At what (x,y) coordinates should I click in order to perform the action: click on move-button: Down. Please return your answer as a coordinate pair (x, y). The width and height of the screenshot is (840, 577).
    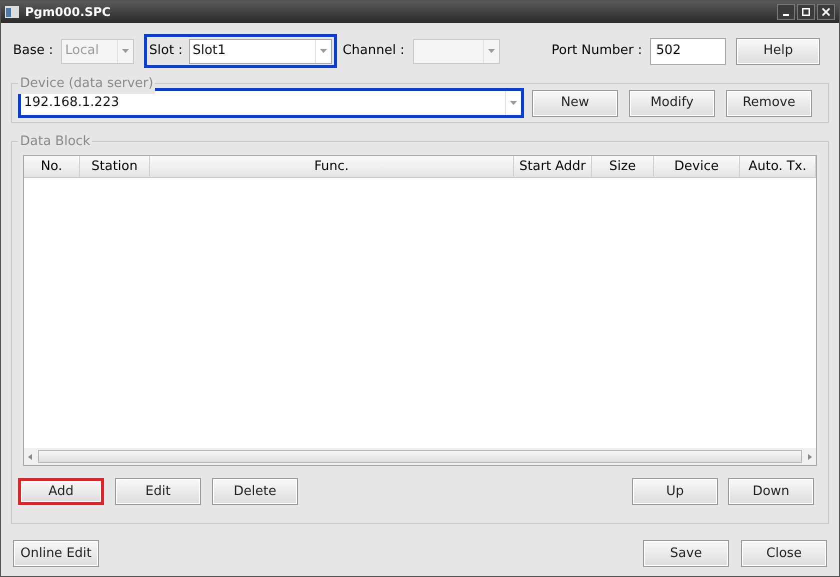
    Looking at the image, I should click on (771, 491).